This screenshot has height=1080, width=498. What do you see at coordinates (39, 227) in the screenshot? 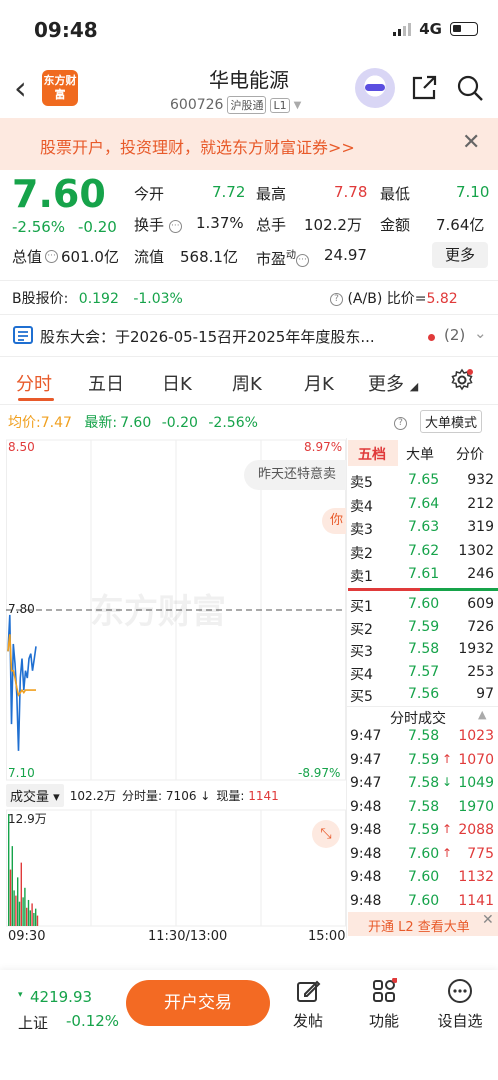
I see `price-change-pct: -2.56%` at bounding box center [39, 227].